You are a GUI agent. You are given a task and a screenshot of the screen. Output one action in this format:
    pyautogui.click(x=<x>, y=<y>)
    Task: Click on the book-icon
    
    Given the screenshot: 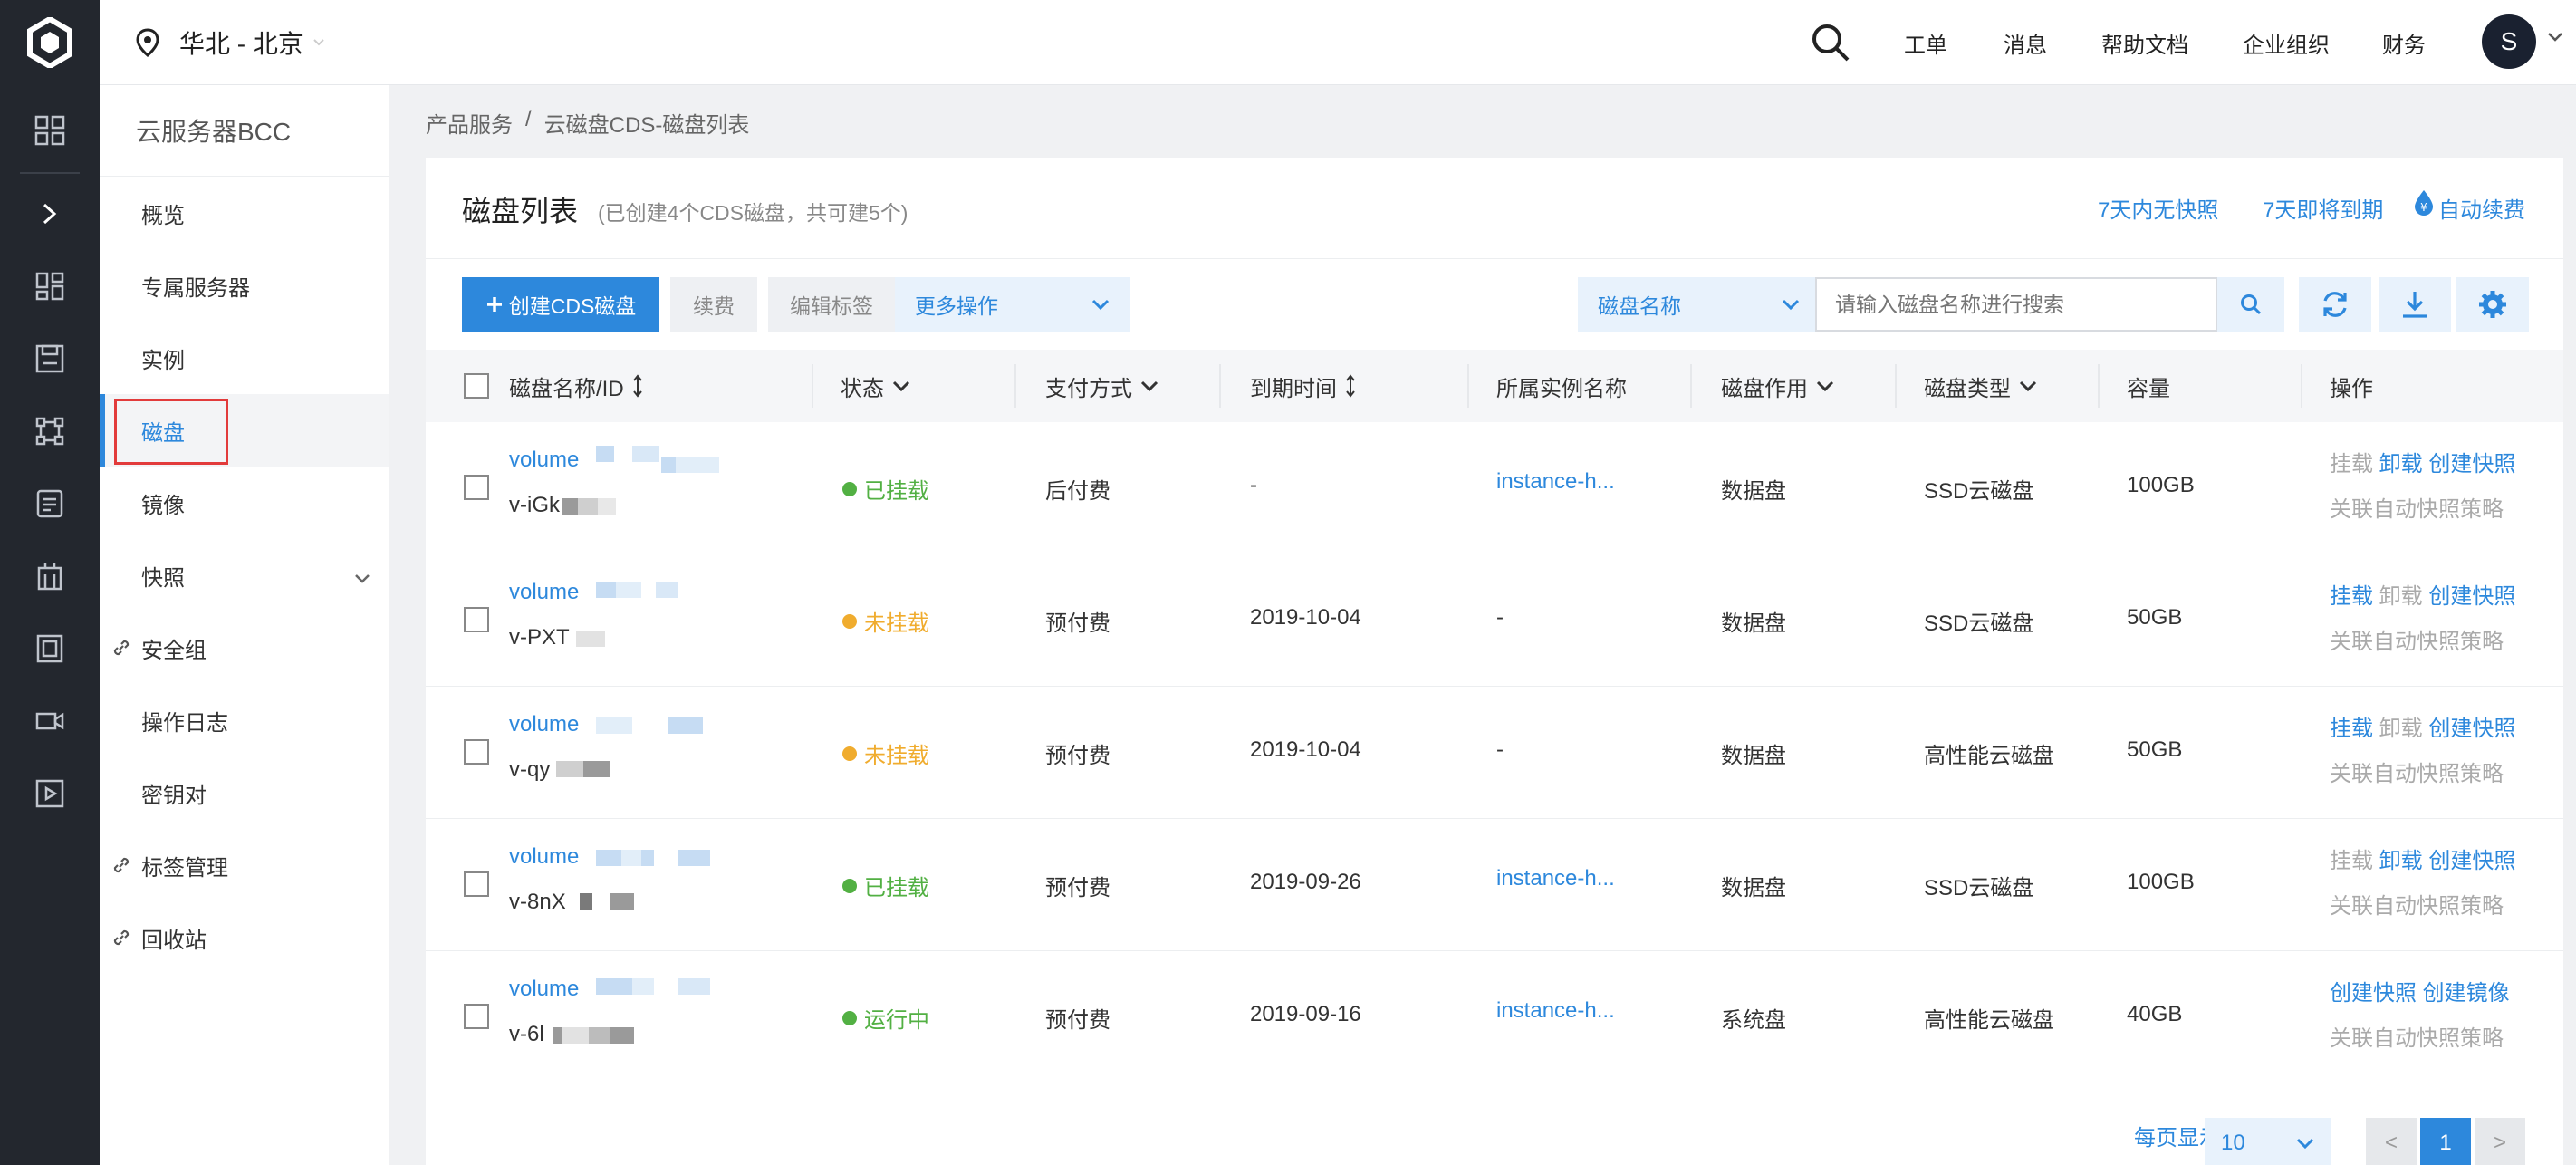 What is the action you would take?
    pyautogui.click(x=50, y=648)
    